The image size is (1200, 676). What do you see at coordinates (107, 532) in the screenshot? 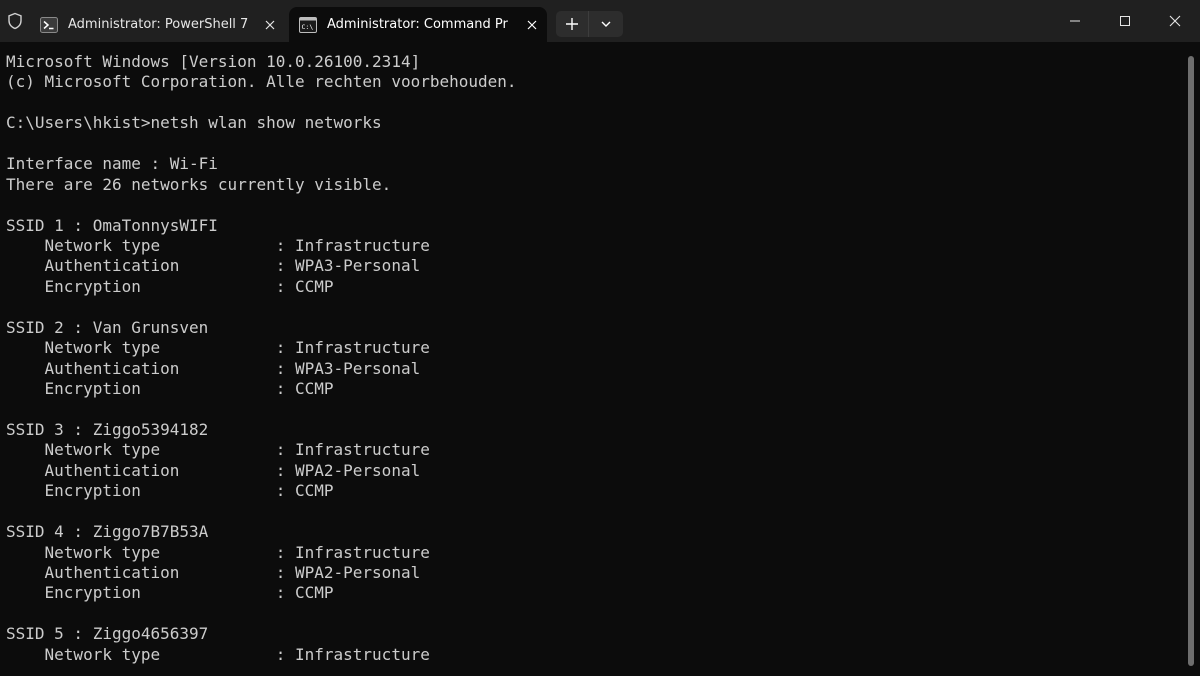
I see `terminal-line: SSID 4 : Ziggo7B7B53A` at bounding box center [107, 532].